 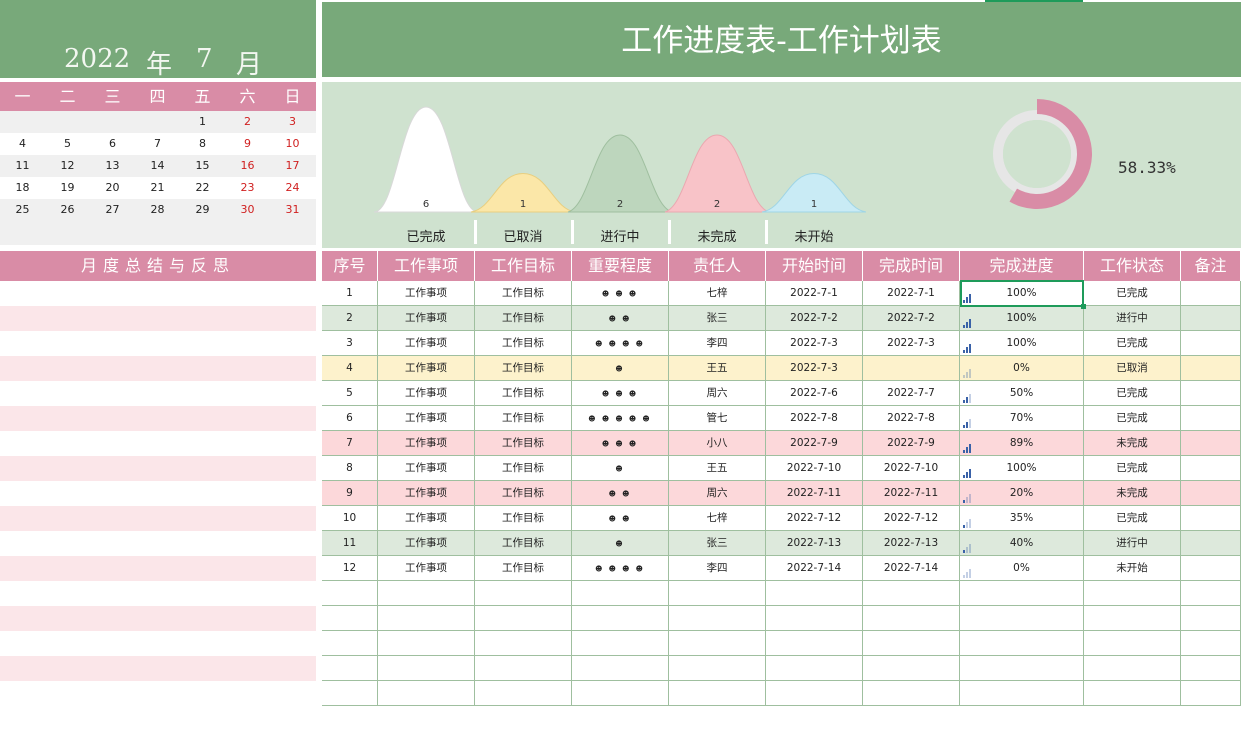 I want to click on cell-start: 2022-7-9, so click(x=814, y=443).